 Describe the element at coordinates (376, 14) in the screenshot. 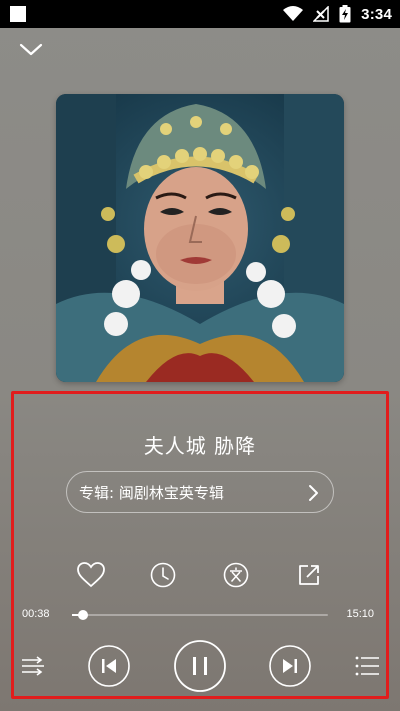

I see `clock-time: 3:34` at that location.